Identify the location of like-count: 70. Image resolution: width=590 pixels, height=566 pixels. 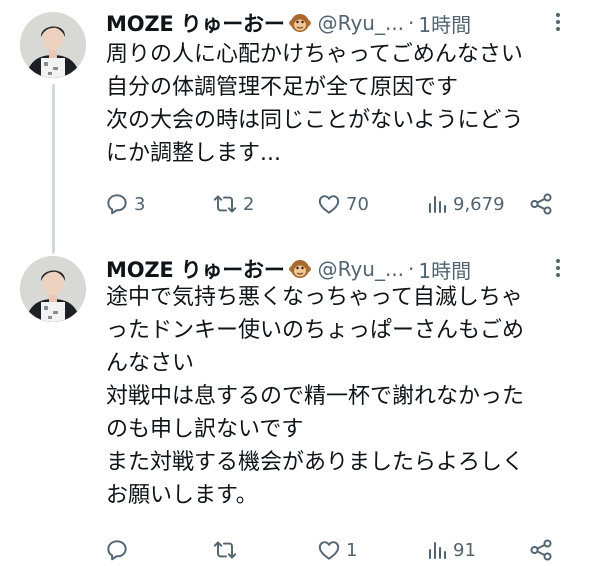
(357, 204).